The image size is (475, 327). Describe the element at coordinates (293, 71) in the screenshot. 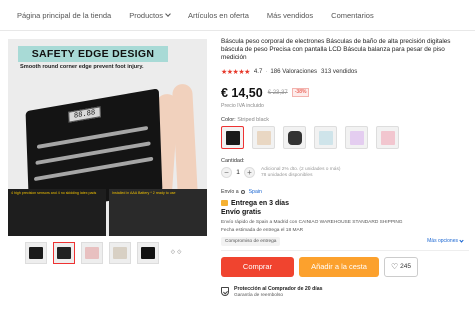

I see `reviews-count: 186 Valoraciones` at that location.